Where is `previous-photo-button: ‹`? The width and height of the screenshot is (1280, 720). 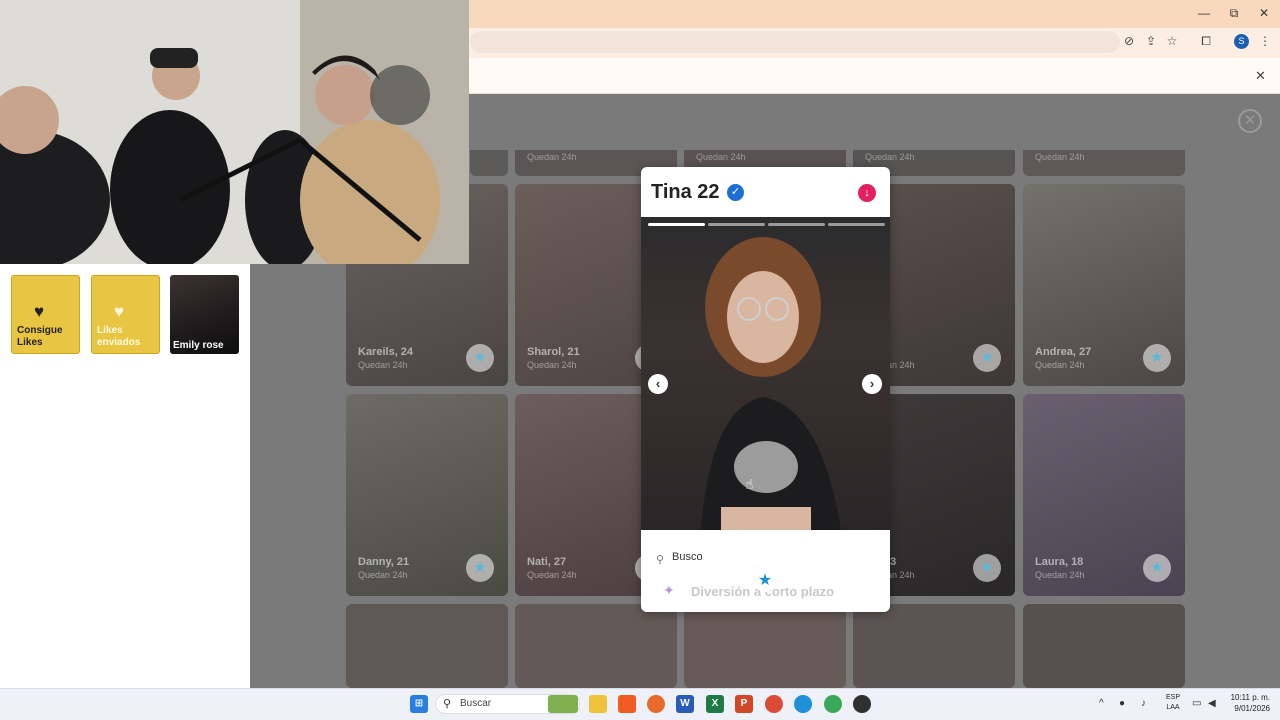
previous-photo-button: ‹ is located at coordinates (658, 384).